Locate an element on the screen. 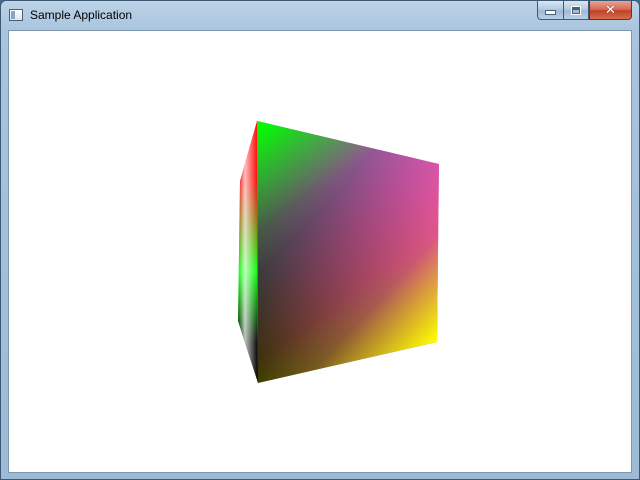 This screenshot has width=640, height=480. cube-side-highlight is located at coordinates (248, 252).